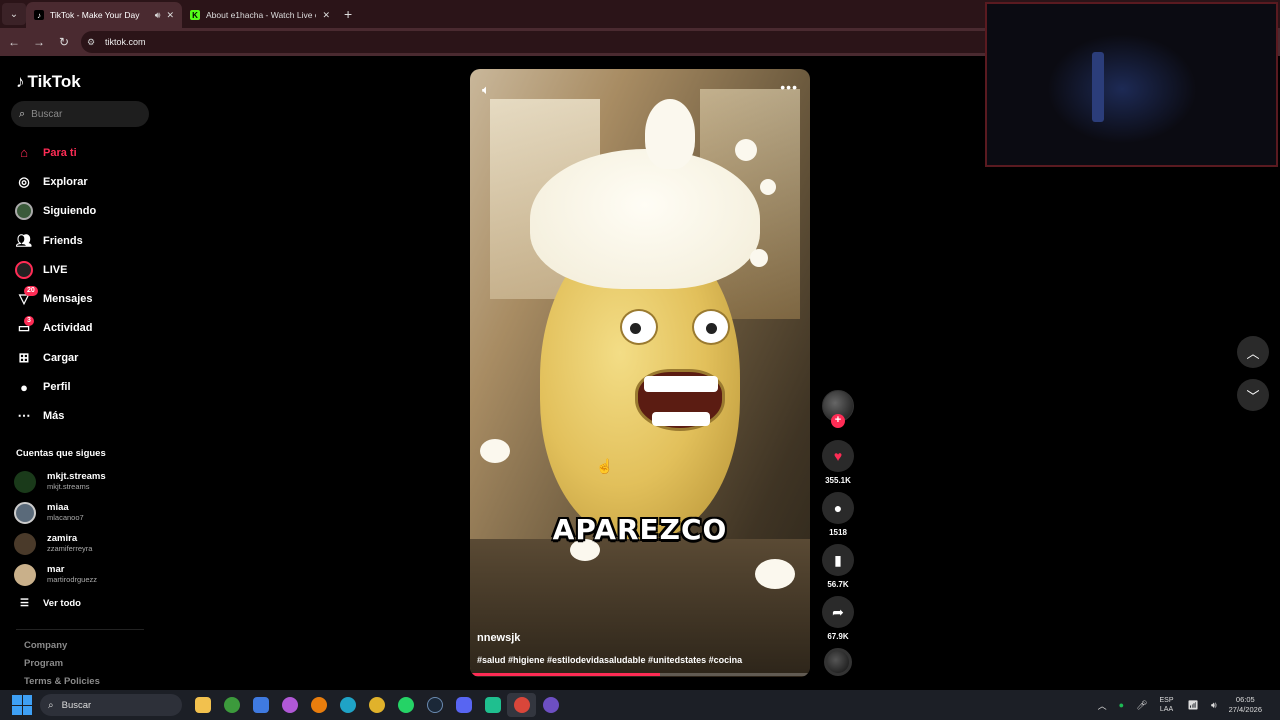 This screenshot has width=1280, height=720. Describe the element at coordinates (24, 387) in the screenshot. I see `profile-icon: ●` at that location.